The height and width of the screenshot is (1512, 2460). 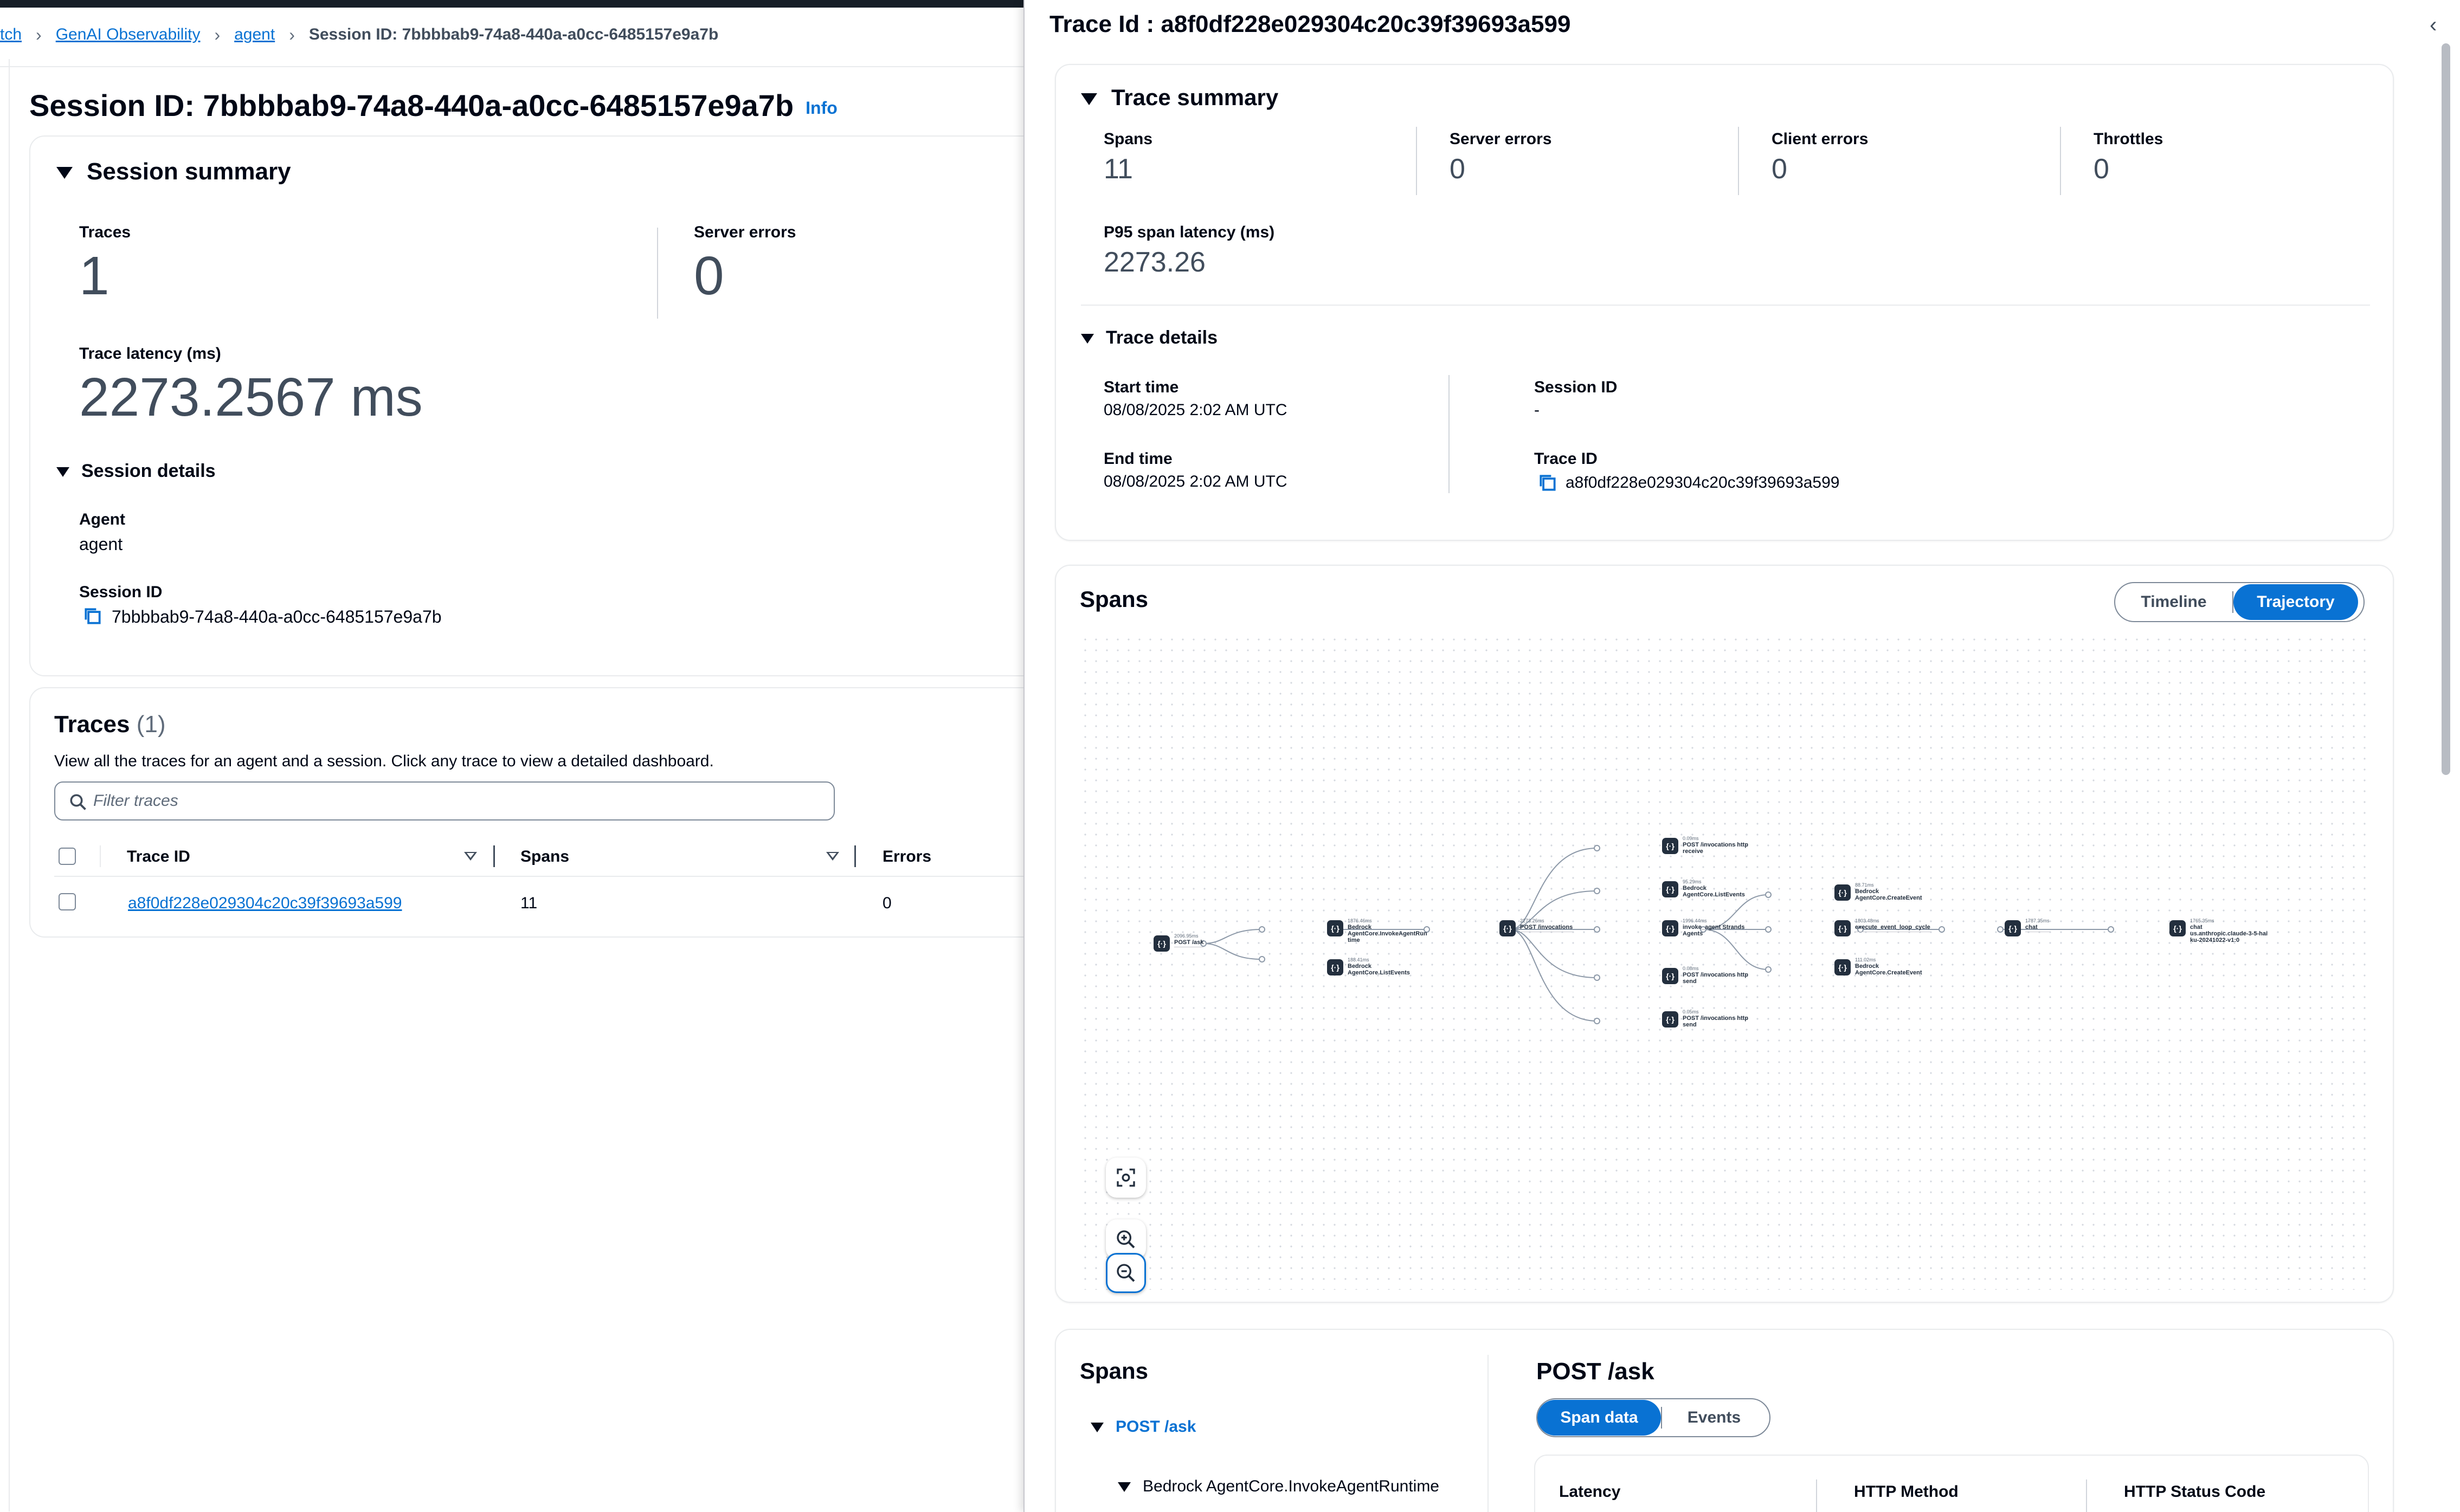 What do you see at coordinates (1779, 169) in the screenshot?
I see `stat-client-errors-value: 0` at bounding box center [1779, 169].